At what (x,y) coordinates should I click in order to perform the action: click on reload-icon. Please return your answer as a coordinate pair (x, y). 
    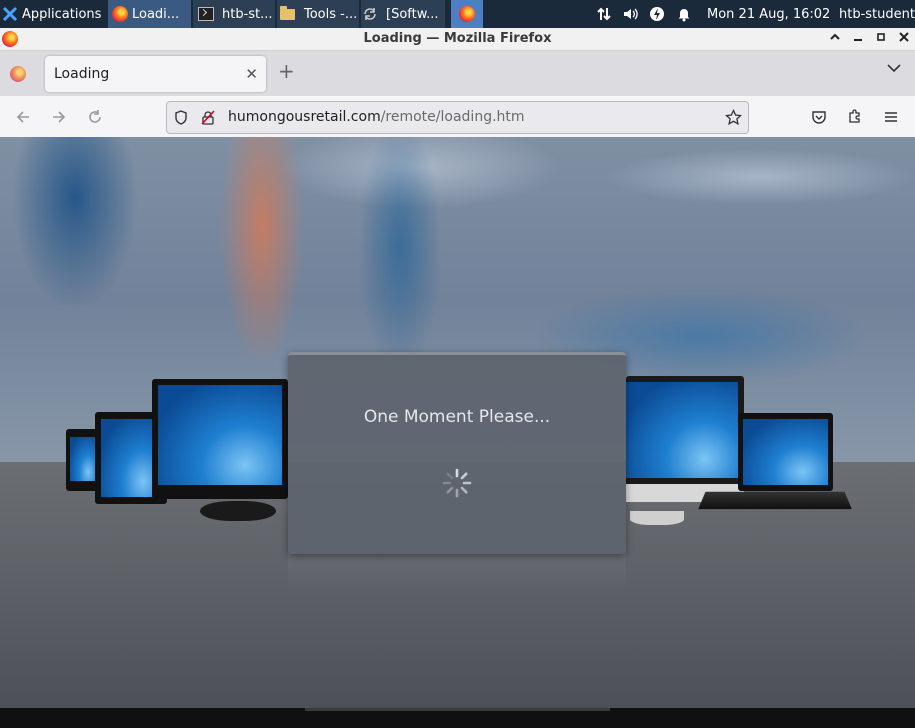
    Looking at the image, I should click on (95, 116).